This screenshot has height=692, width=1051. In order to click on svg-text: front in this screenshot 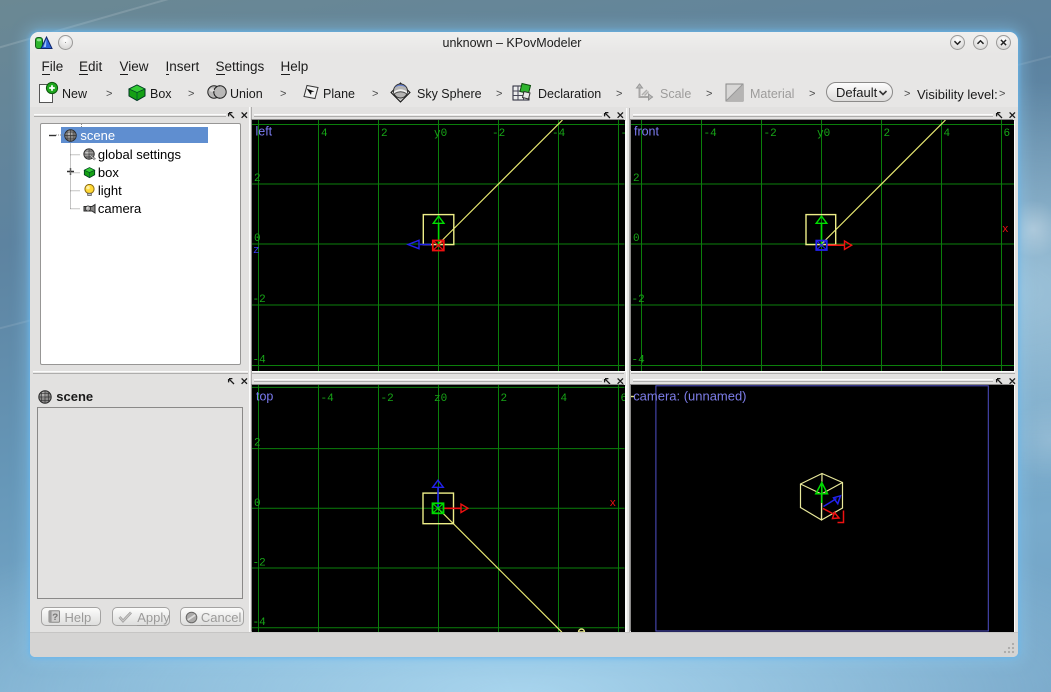, I will do `click(647, 131)`.